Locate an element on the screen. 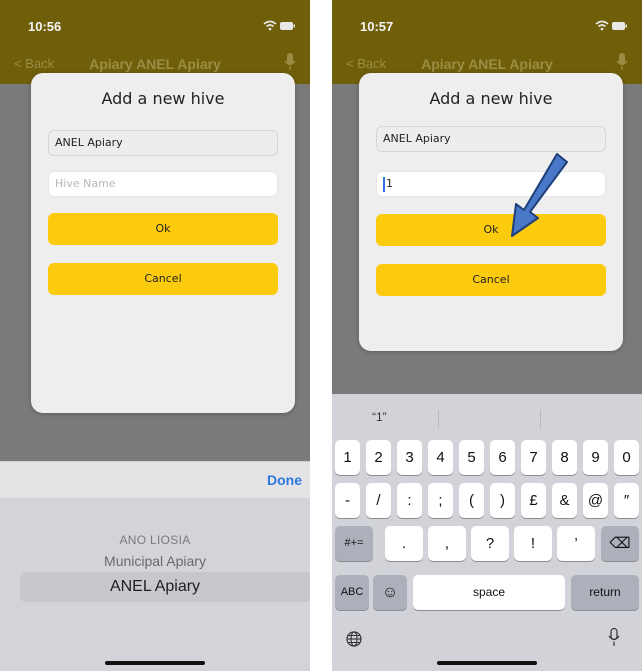 This screenshot has height=671, width=642. text-cursor is located at coordinates (384, 184).